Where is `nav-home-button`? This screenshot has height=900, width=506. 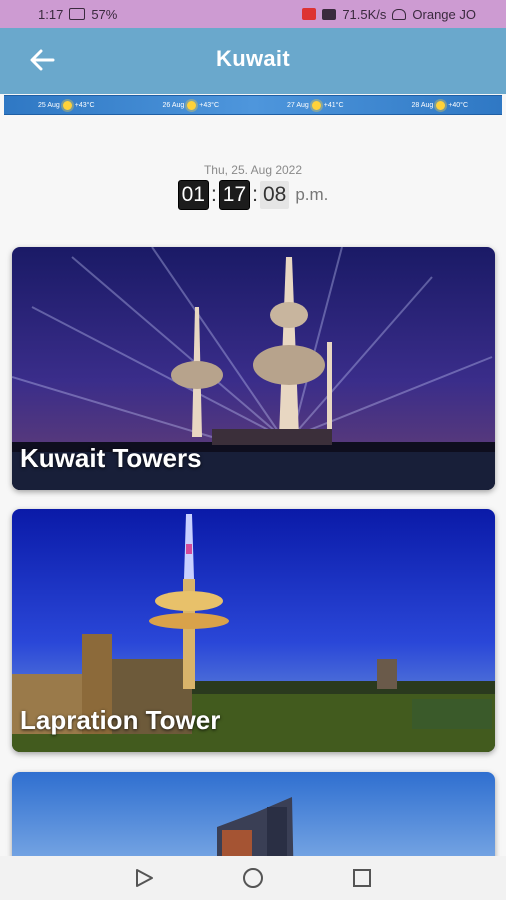
nav-home-button is located at coordinates (253, 878).